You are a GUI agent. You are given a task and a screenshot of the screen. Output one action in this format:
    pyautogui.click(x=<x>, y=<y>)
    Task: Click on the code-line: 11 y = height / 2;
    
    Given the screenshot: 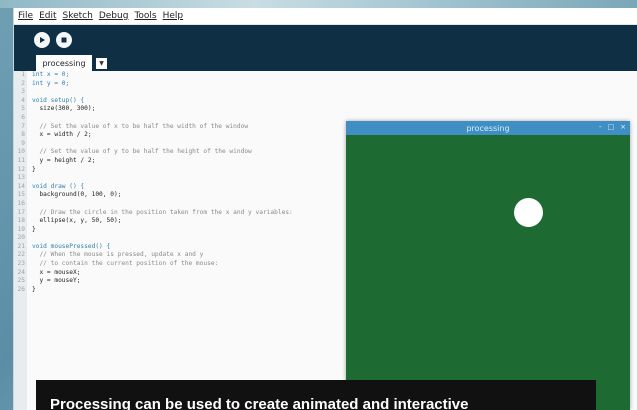 What is the action you would take?
    pyautogui.click(x=153, y=161)
    